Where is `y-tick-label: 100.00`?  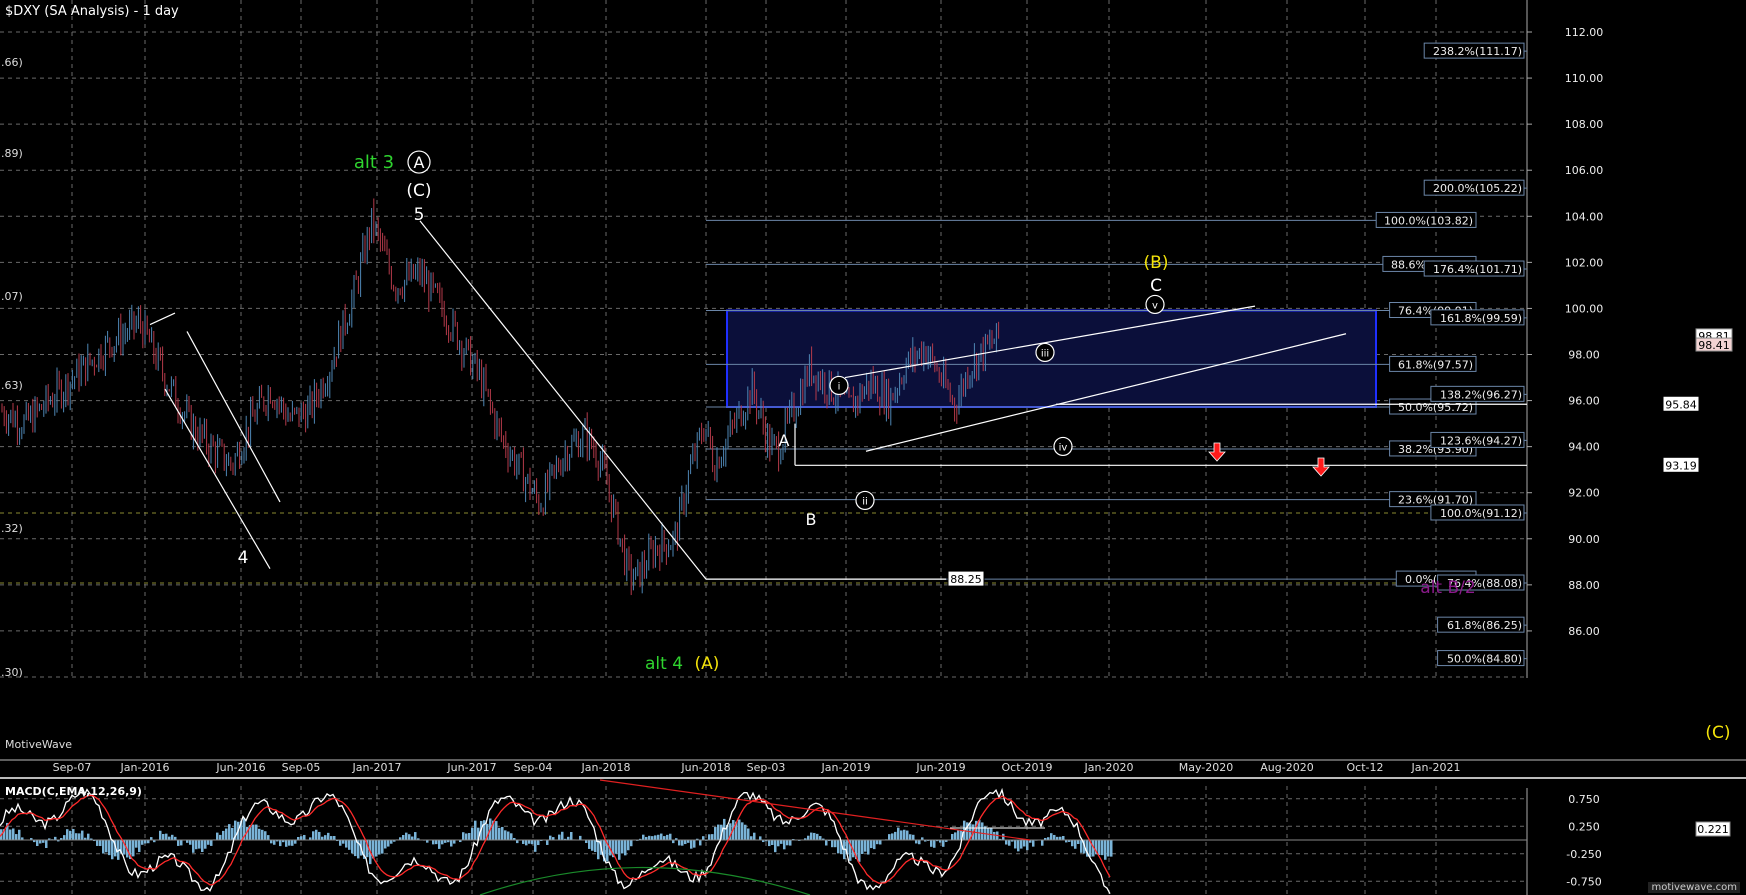
y-tick-label: 100.00 is located at coordinates (1584, 308).